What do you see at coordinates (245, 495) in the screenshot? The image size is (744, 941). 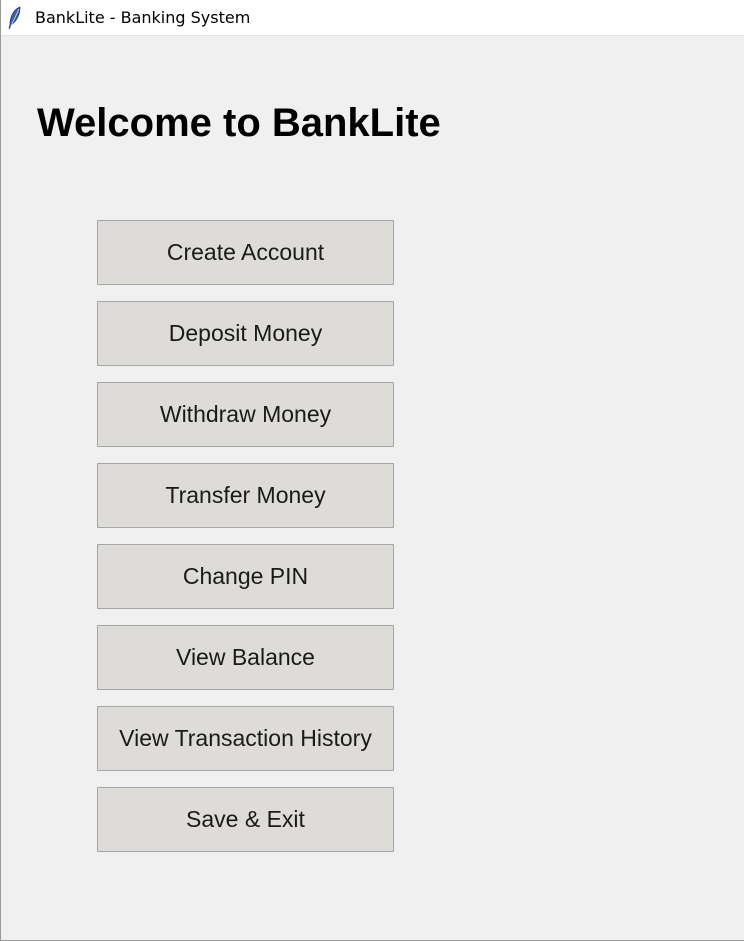 I see `transfer-money-button: Transfer Money` at bounding box center [245, 495].